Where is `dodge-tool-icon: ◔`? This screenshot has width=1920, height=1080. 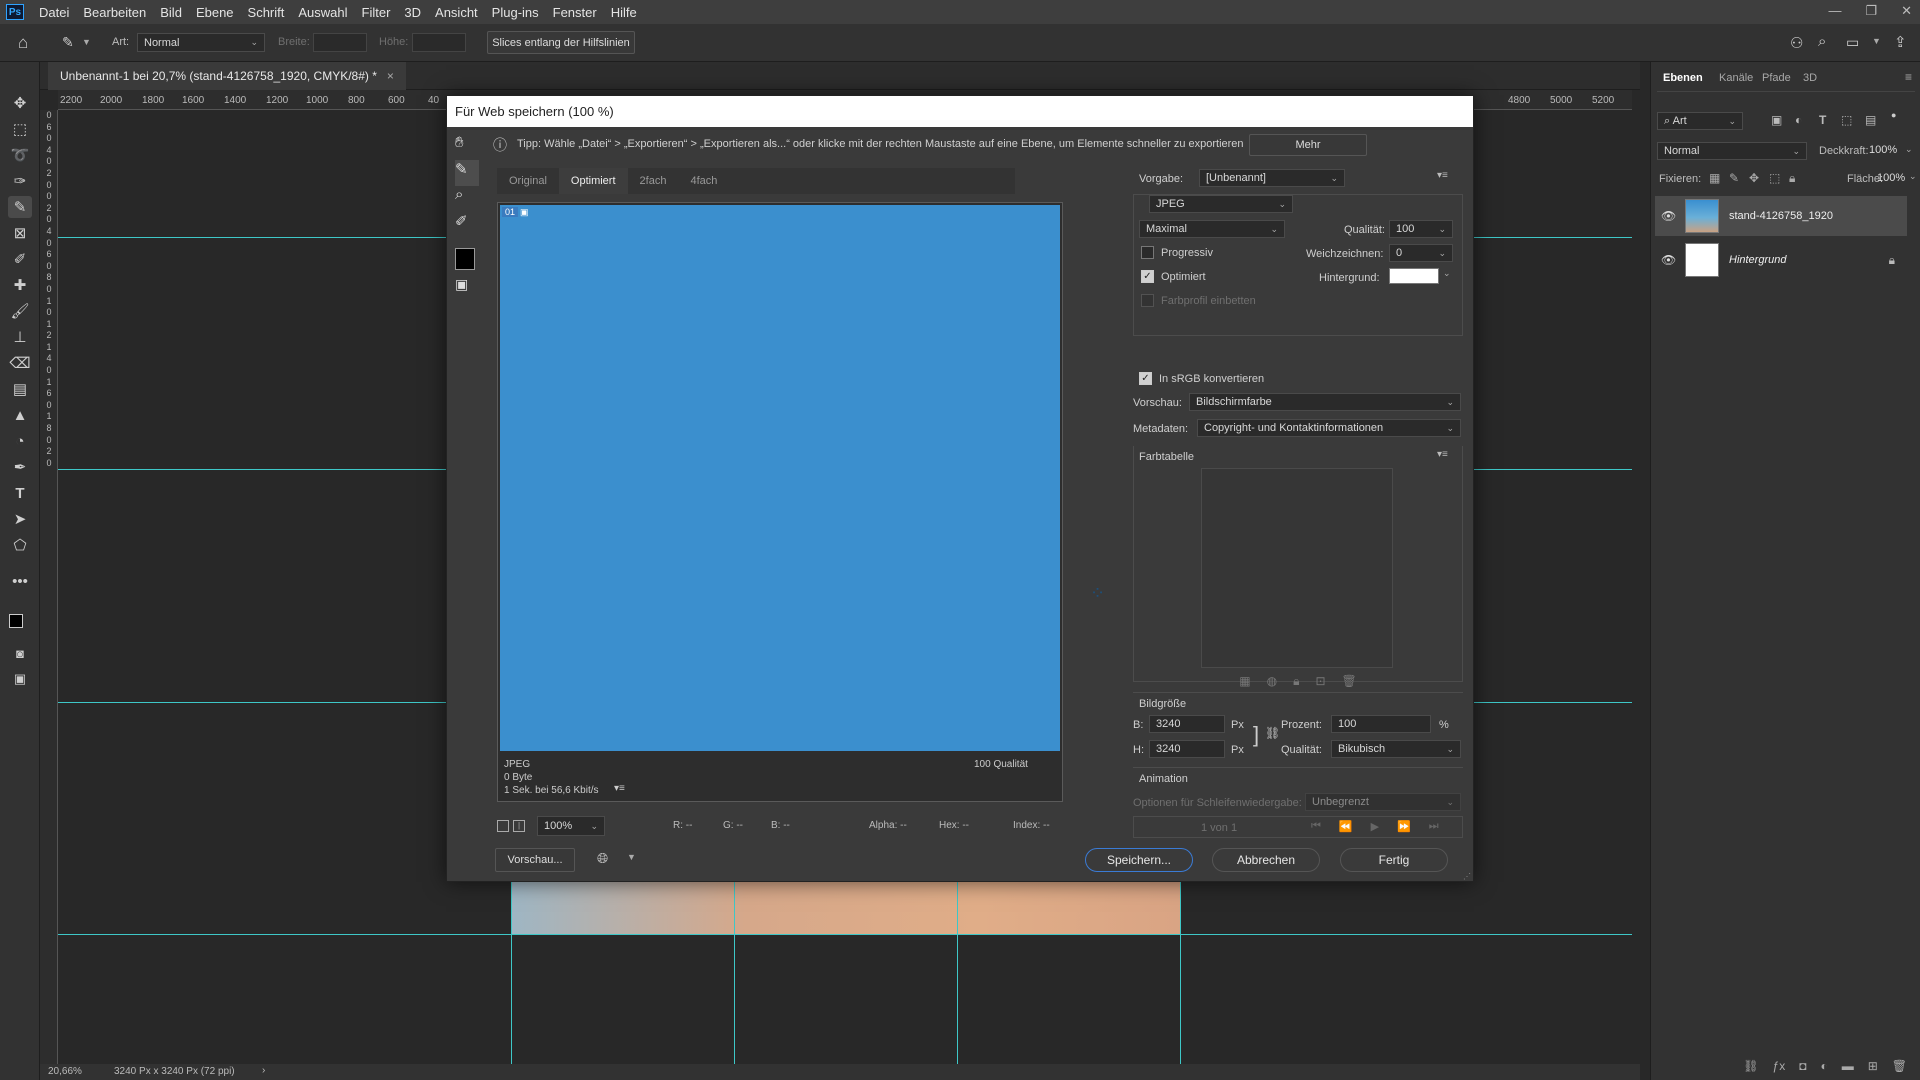 dodge-tool-icon: ◔ is located at coordinates (20, 441).